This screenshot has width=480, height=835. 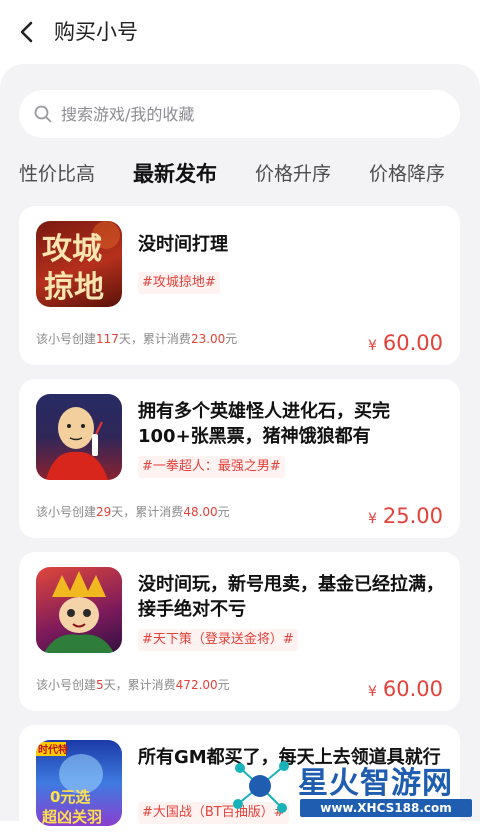 I want to click on search-bar, so click(x=239, y=114).